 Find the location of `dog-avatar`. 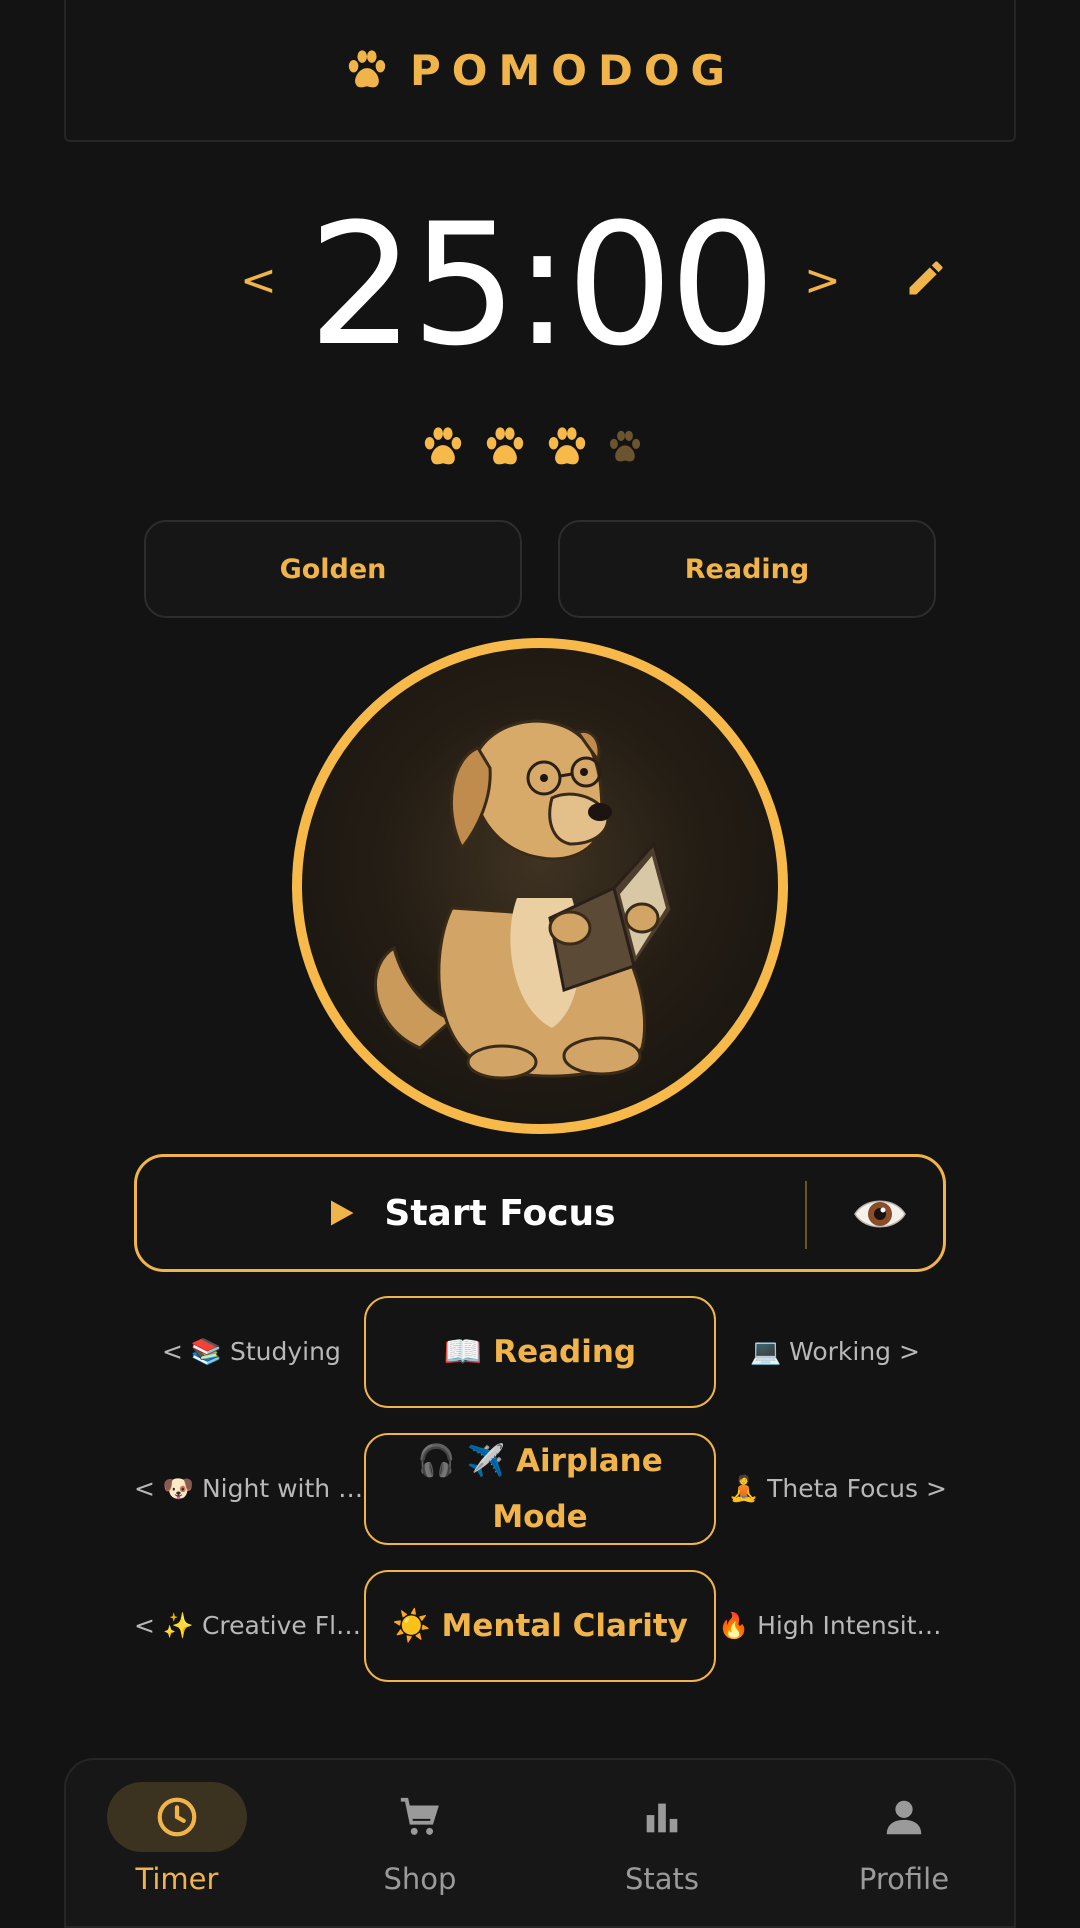

dog-avatar is located at coordinates (540, 886).